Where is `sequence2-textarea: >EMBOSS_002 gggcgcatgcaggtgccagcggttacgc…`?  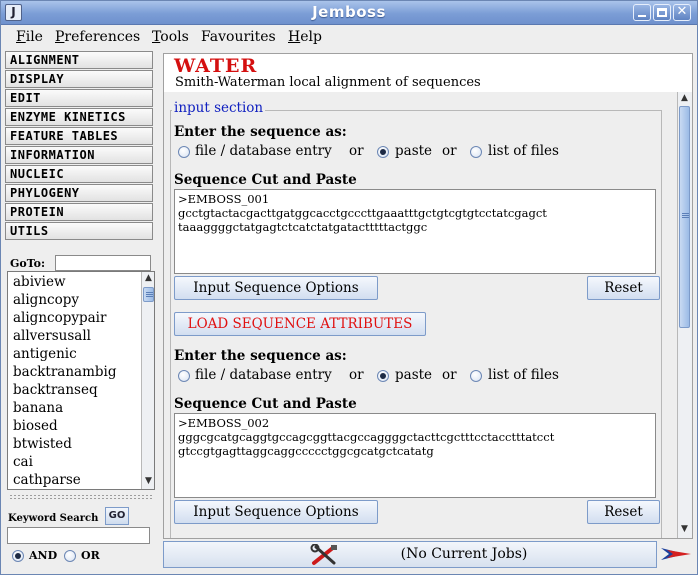 sequence2-textarea: >EMBOSS_002 gggcgcatgcaggtgccagcggttacgc… is located at coordinates (415, 455).